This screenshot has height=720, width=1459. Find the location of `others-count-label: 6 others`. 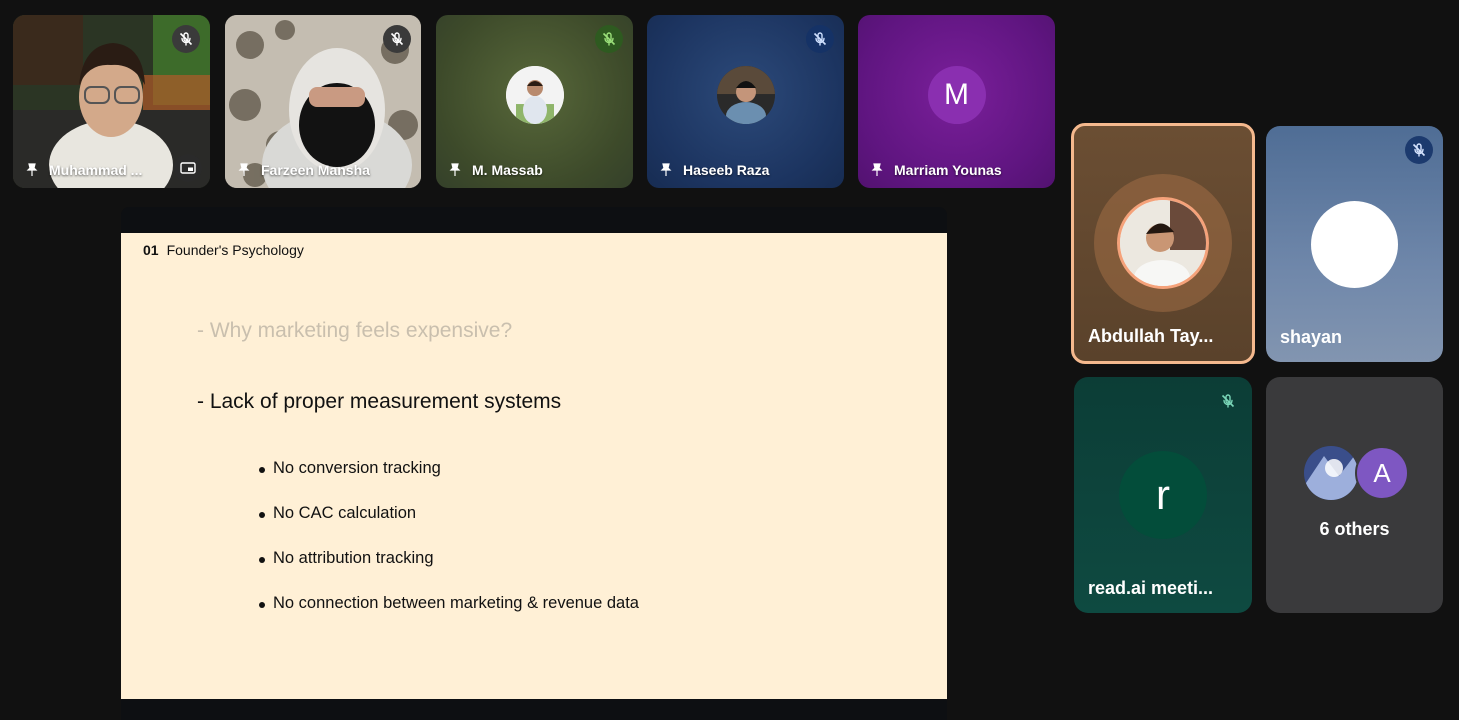

others-count-label: 6 others is located at coordinates (1354, 529).